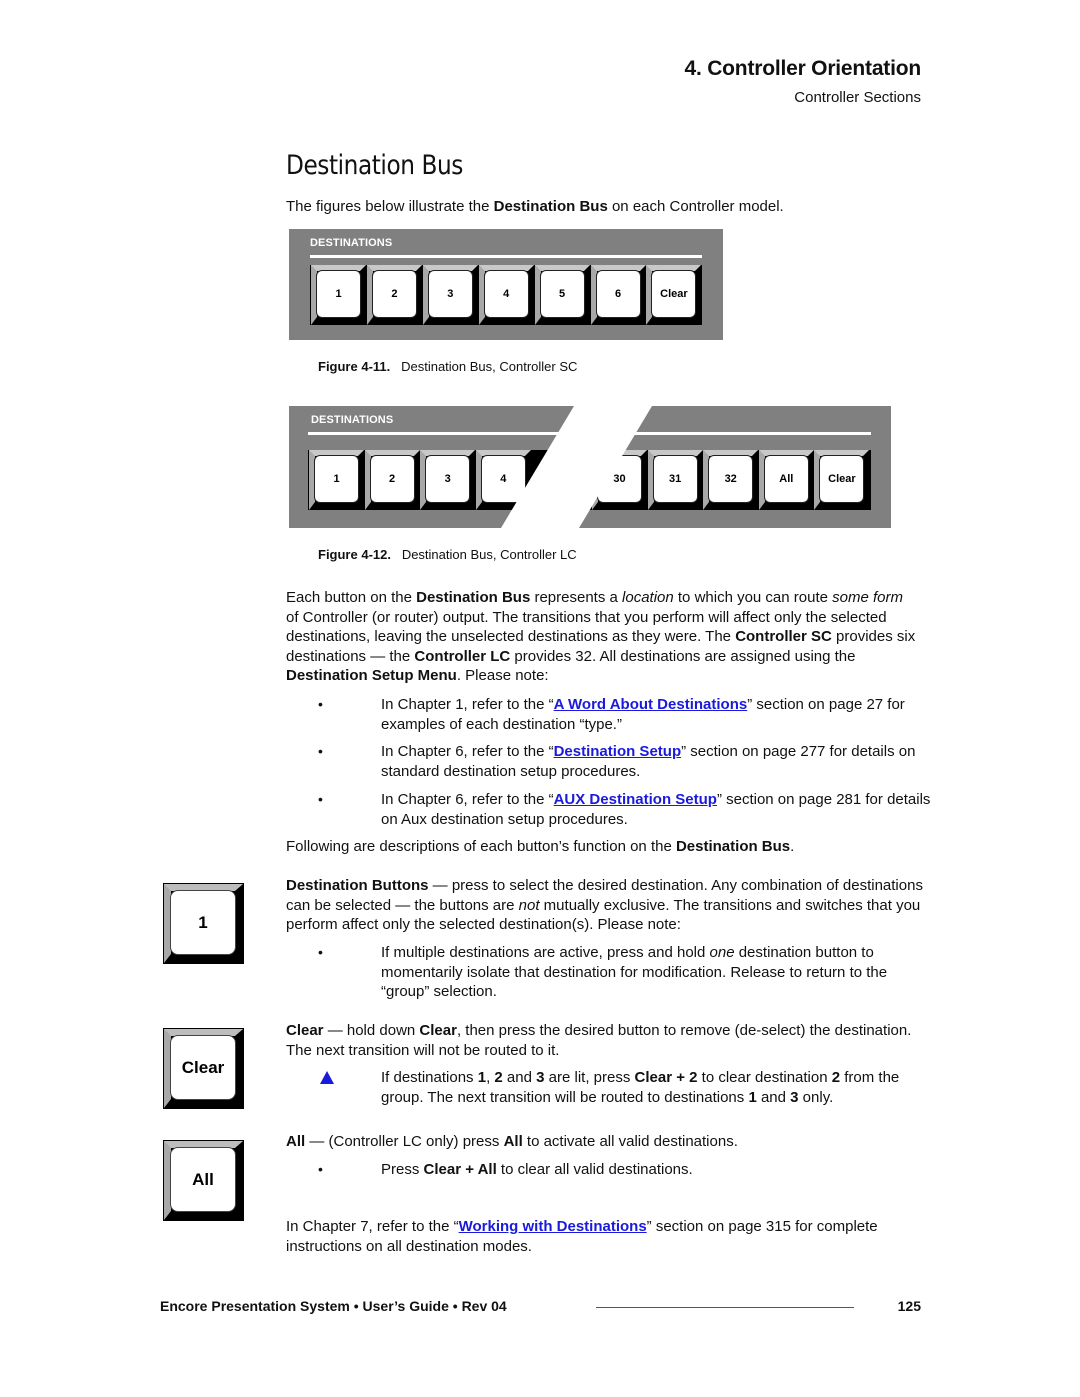  I want to click on destination-key-2: 2, so click(394, 295).